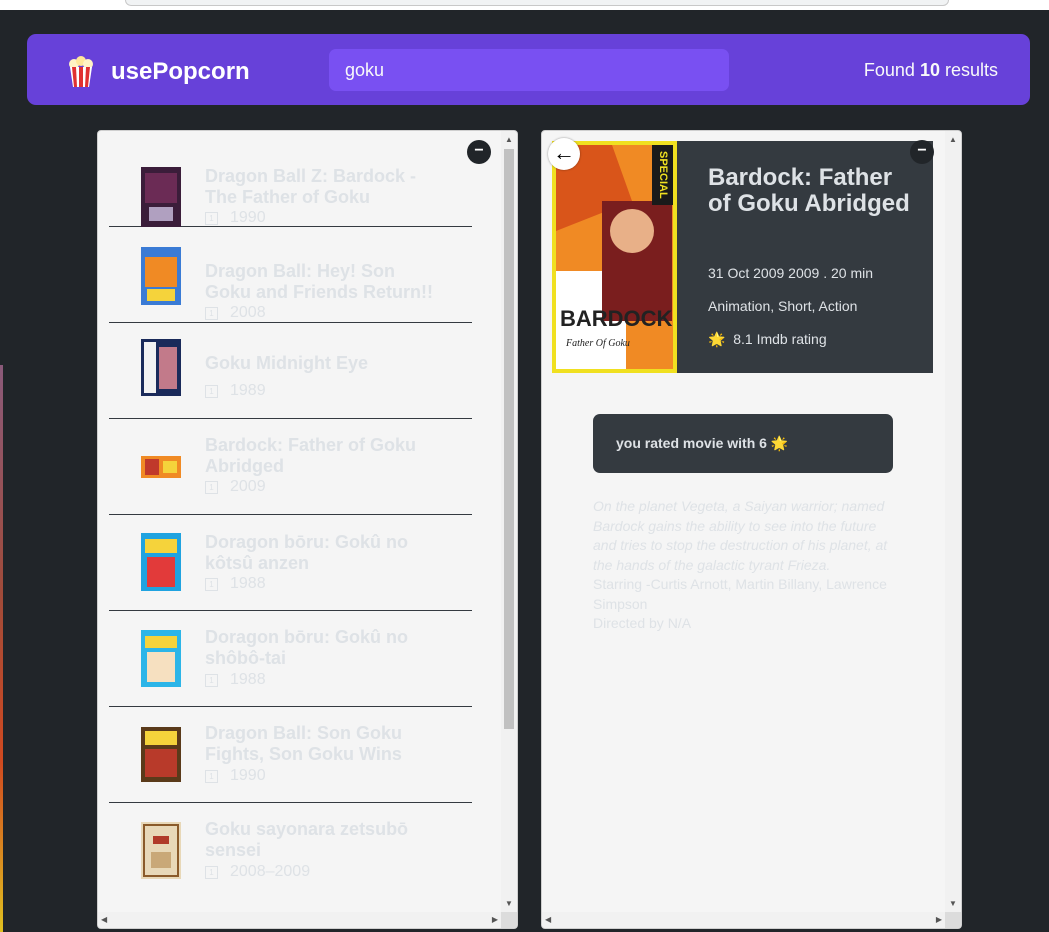 Image resolution: width=1049 pixels, height=932 pixels. What do you see at coordinates (922, 152) in the screenshot?
I see `collapse-details-button: −` at bounding box center [922, 152].